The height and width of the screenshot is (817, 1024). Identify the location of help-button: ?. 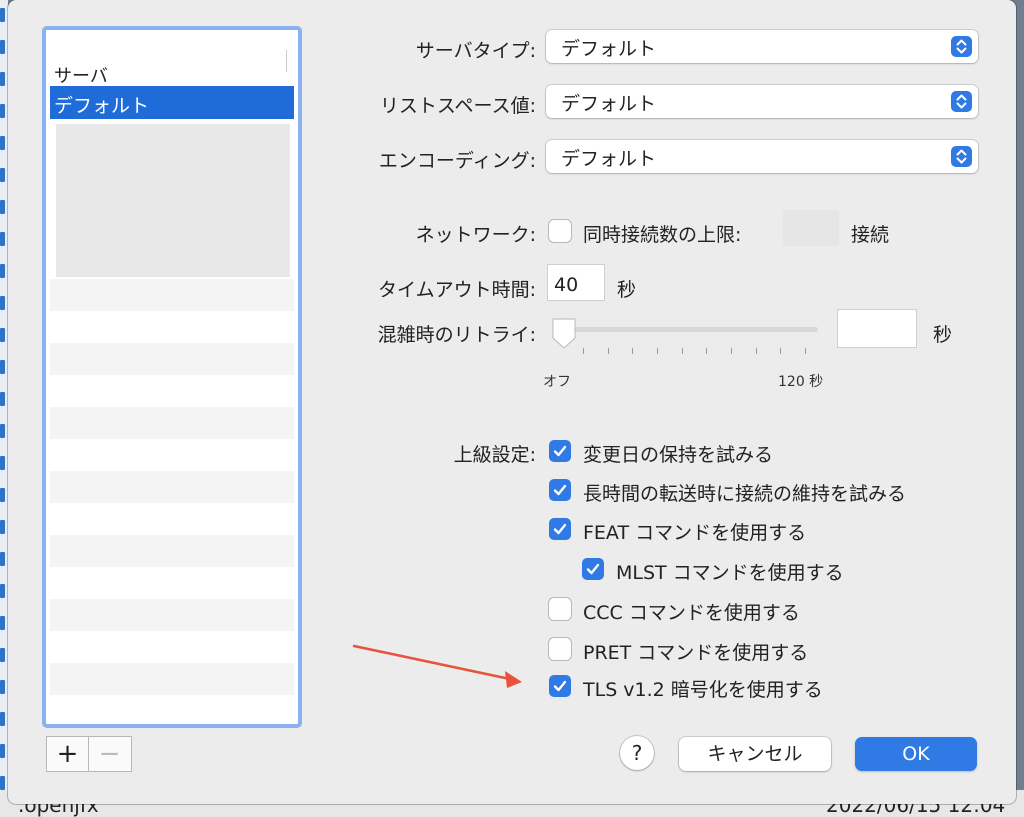
(637, 753).